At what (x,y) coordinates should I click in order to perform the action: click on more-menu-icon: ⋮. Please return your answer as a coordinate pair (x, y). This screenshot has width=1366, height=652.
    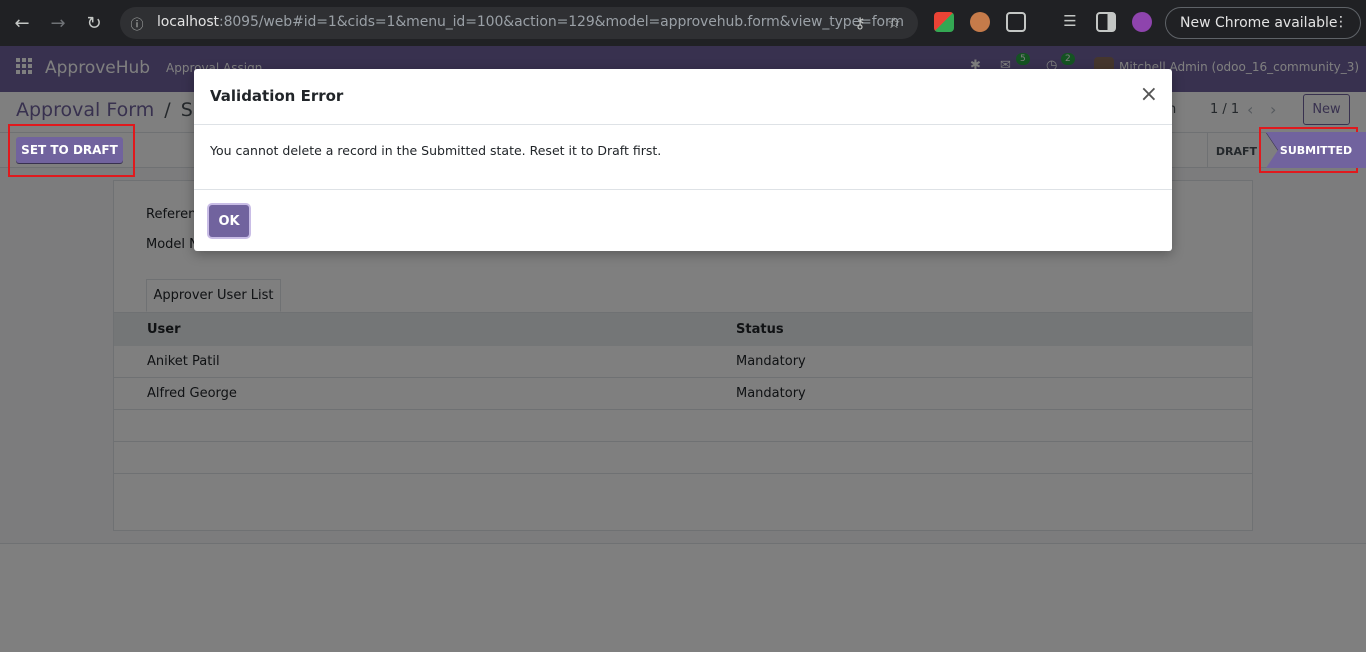
    Looking at the image, I should click on (1341, 22).